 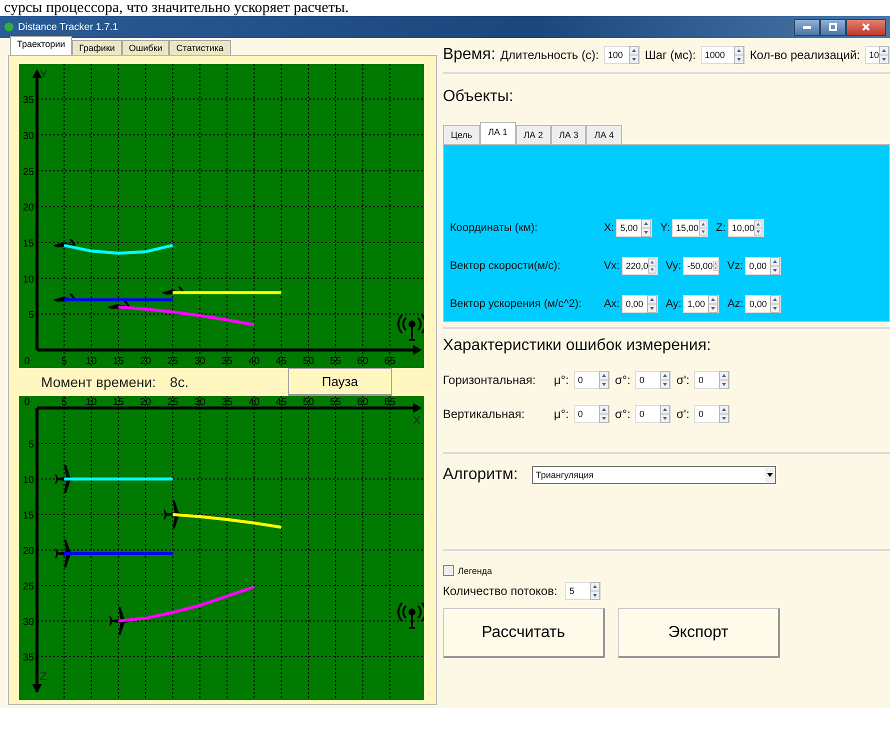 What do you see at coordinates (533, 134) in the screenshot?
I see `tab: ЛА 2` at bounding box center [533, 134].